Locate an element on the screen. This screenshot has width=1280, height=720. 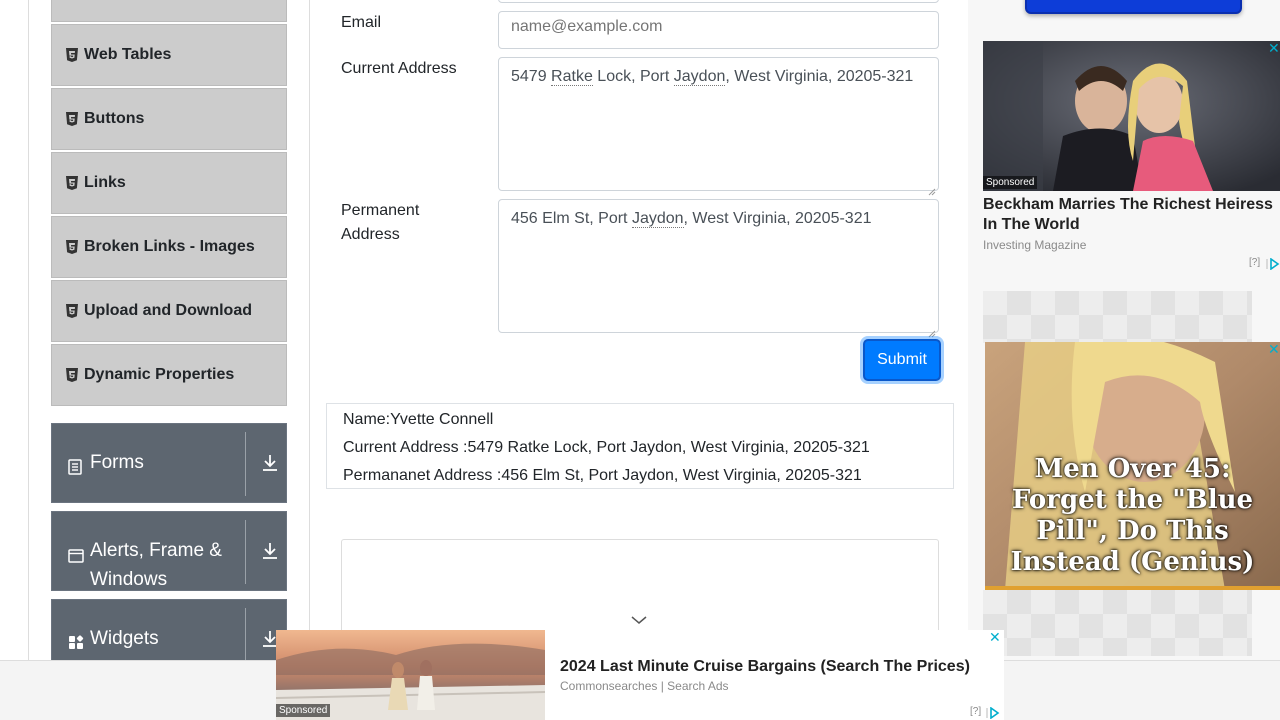
chevron-down-icon is located at coordinates (639, 621).